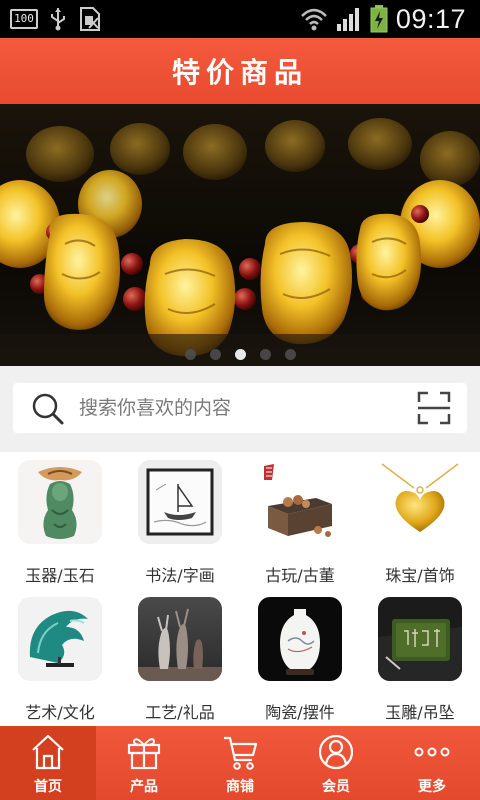  I want to click on category-label: 工艺/礼品, so click(180, 712).